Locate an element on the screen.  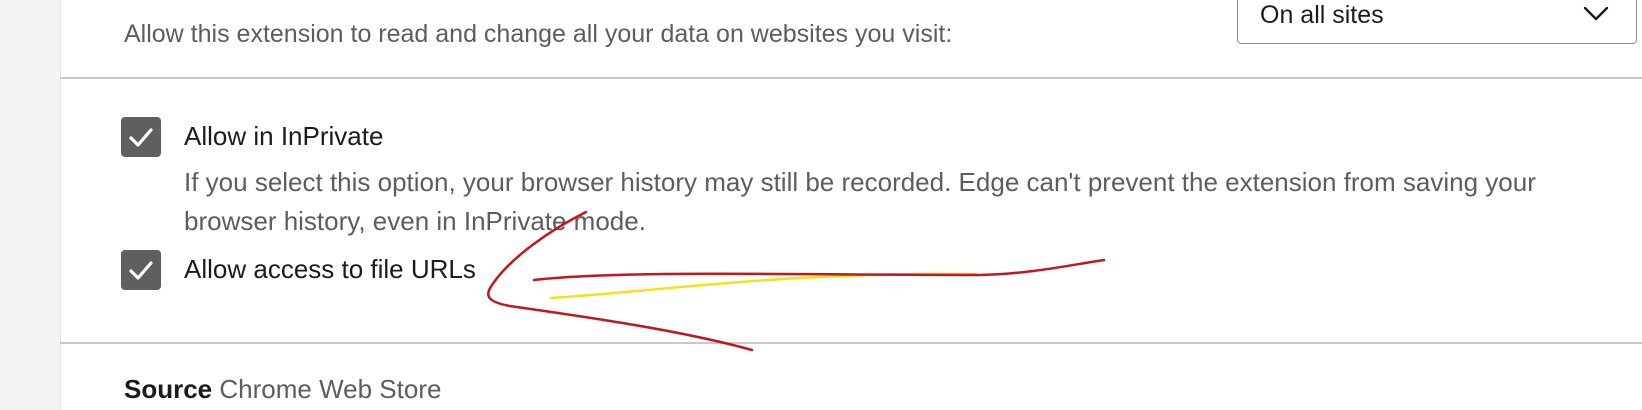
allow-file-urls-label: Allow access to file URLs is located at coordinates (330, 269).